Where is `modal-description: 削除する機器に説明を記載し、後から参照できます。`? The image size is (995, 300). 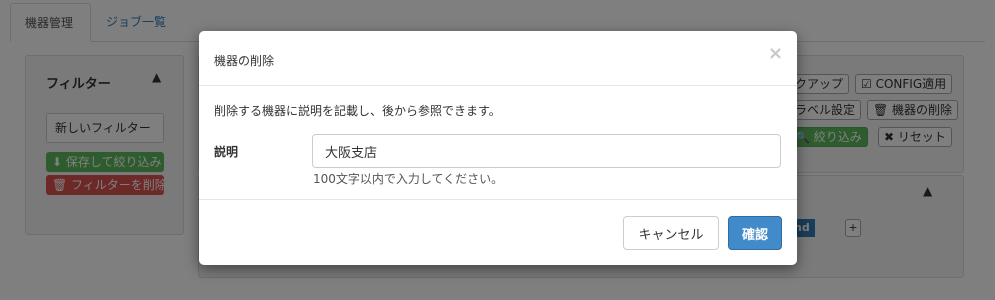 modal-description: 削除する機器に説明を記載し、後から参照できます。 is located at coordinates (357, 111).